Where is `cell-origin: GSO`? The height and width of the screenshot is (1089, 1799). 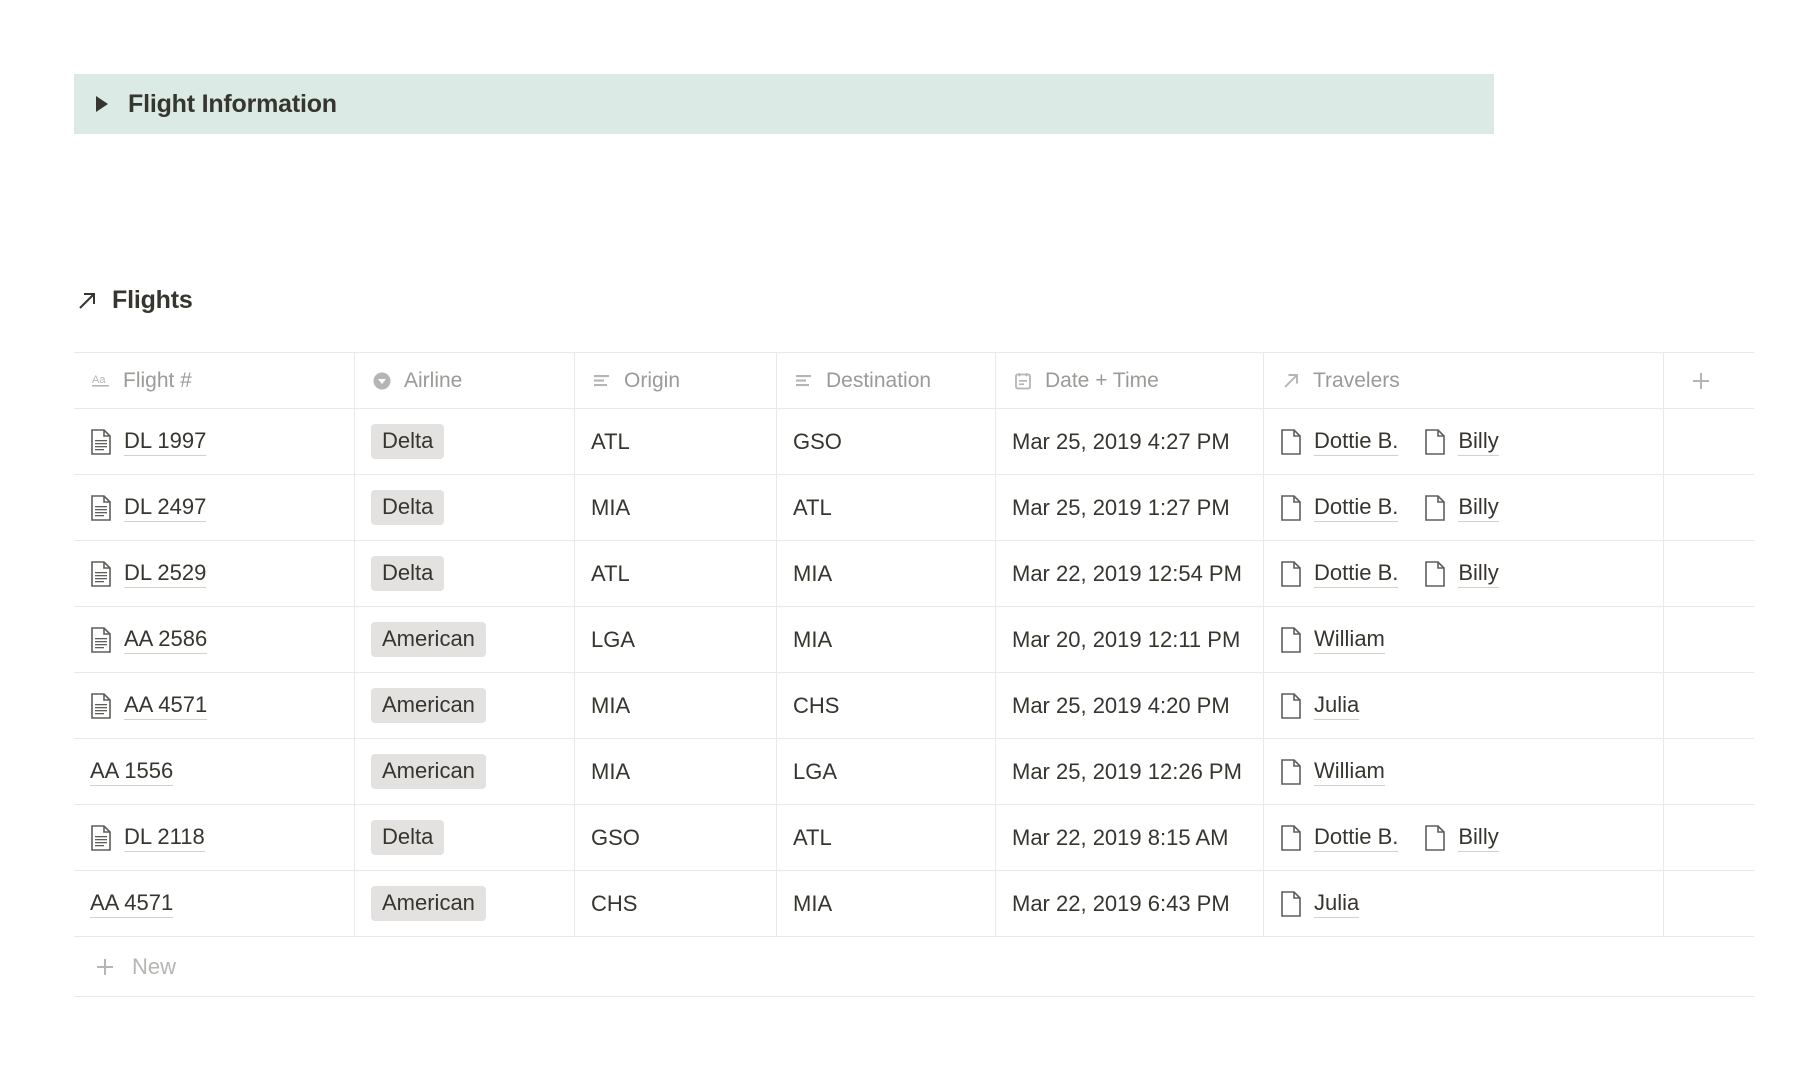
cell-origin: GSO is located at coordinates (676, 837).